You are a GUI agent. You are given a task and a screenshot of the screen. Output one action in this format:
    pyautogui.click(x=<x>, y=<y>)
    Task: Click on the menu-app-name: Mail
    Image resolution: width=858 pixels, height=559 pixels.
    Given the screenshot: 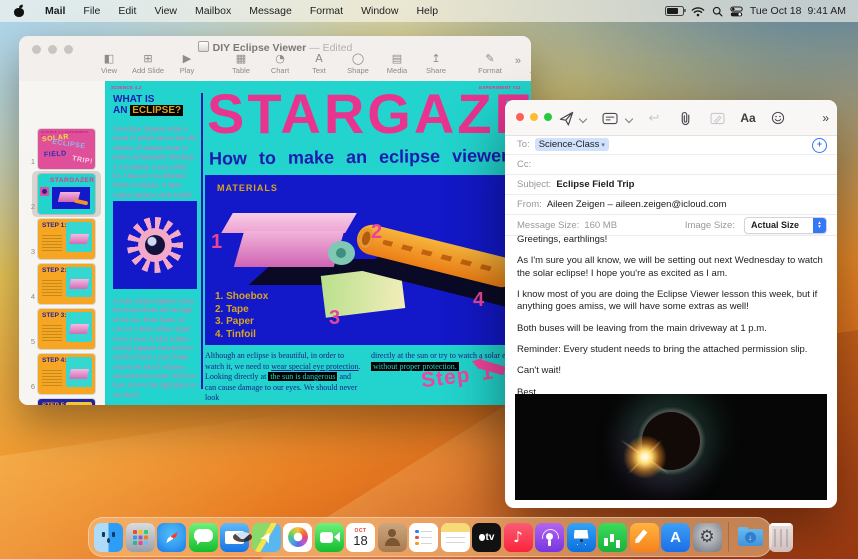 What is the action you would take?
    pyautogui.click(x=55, y=11)
    